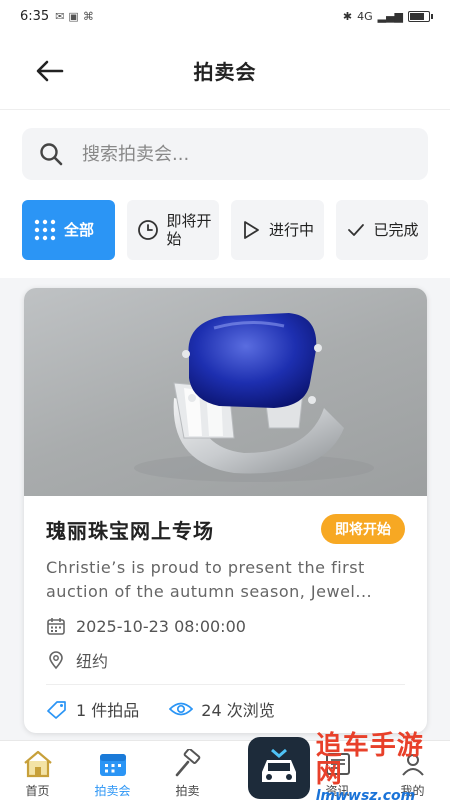  Describe the element at coordinates (225, 238) in the screenshot. I see `filter-chips: 全部 即将开始 进行中 已完成` at that location.